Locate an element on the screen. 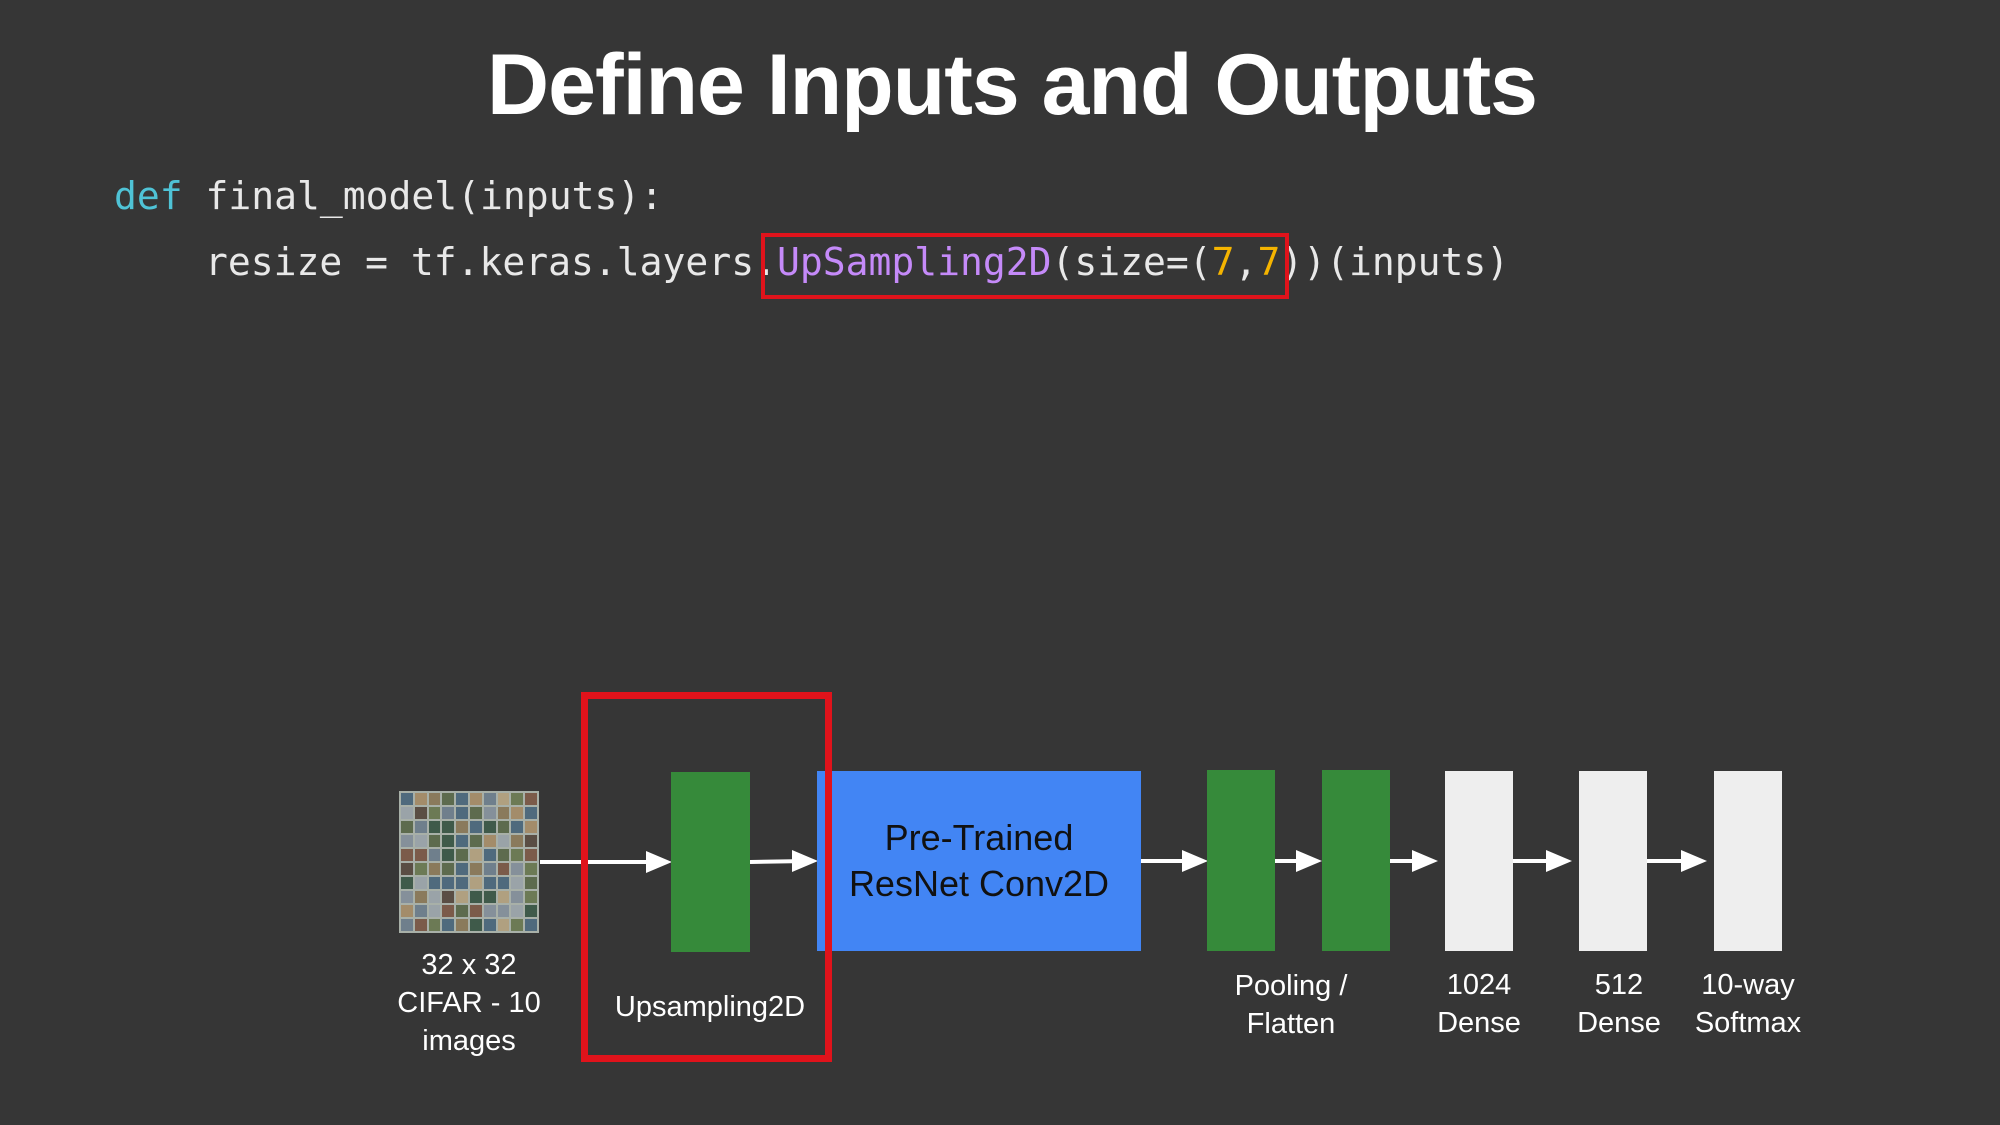 Image resolution: width=2000 pixels, height=1125 pixels. flatten-layer-block is located at coordinates (1356, 860).